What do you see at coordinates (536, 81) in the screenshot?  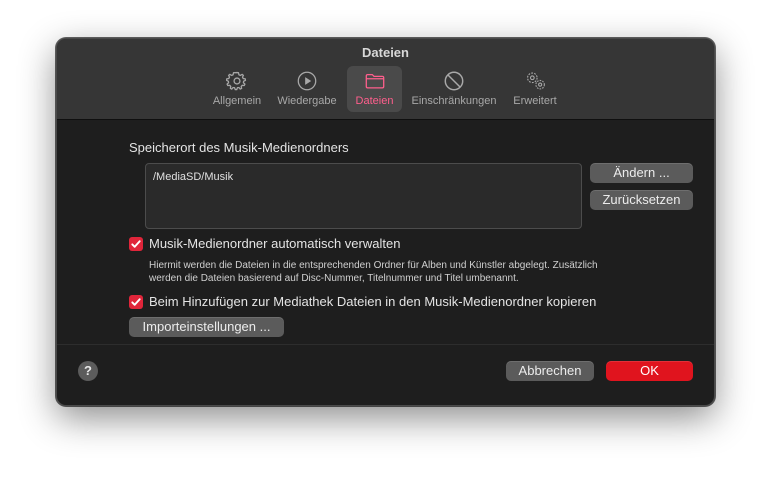 I see `gears-icon` at bounding box center [536, 81].